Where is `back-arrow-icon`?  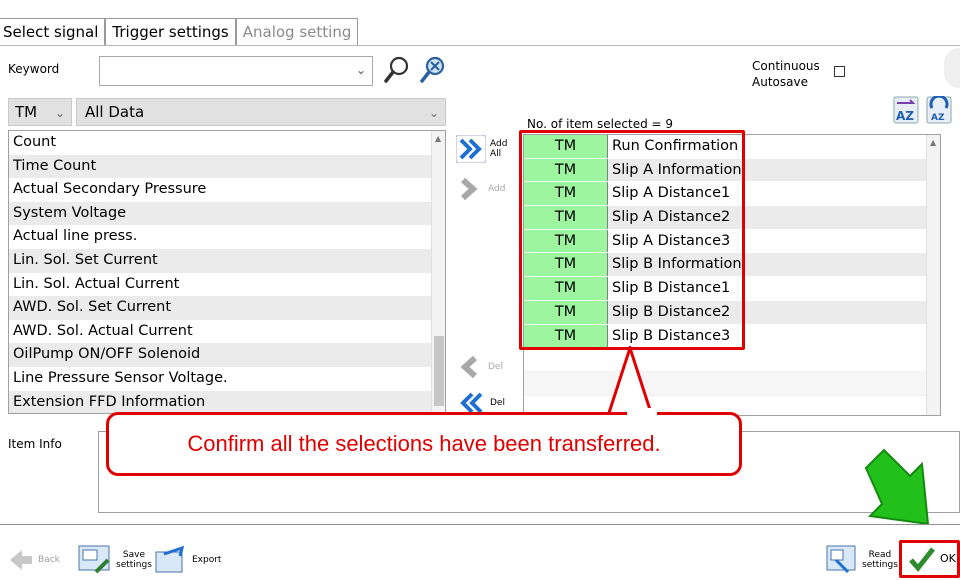
back-arrow-icon is located at coordinates (21, 560).